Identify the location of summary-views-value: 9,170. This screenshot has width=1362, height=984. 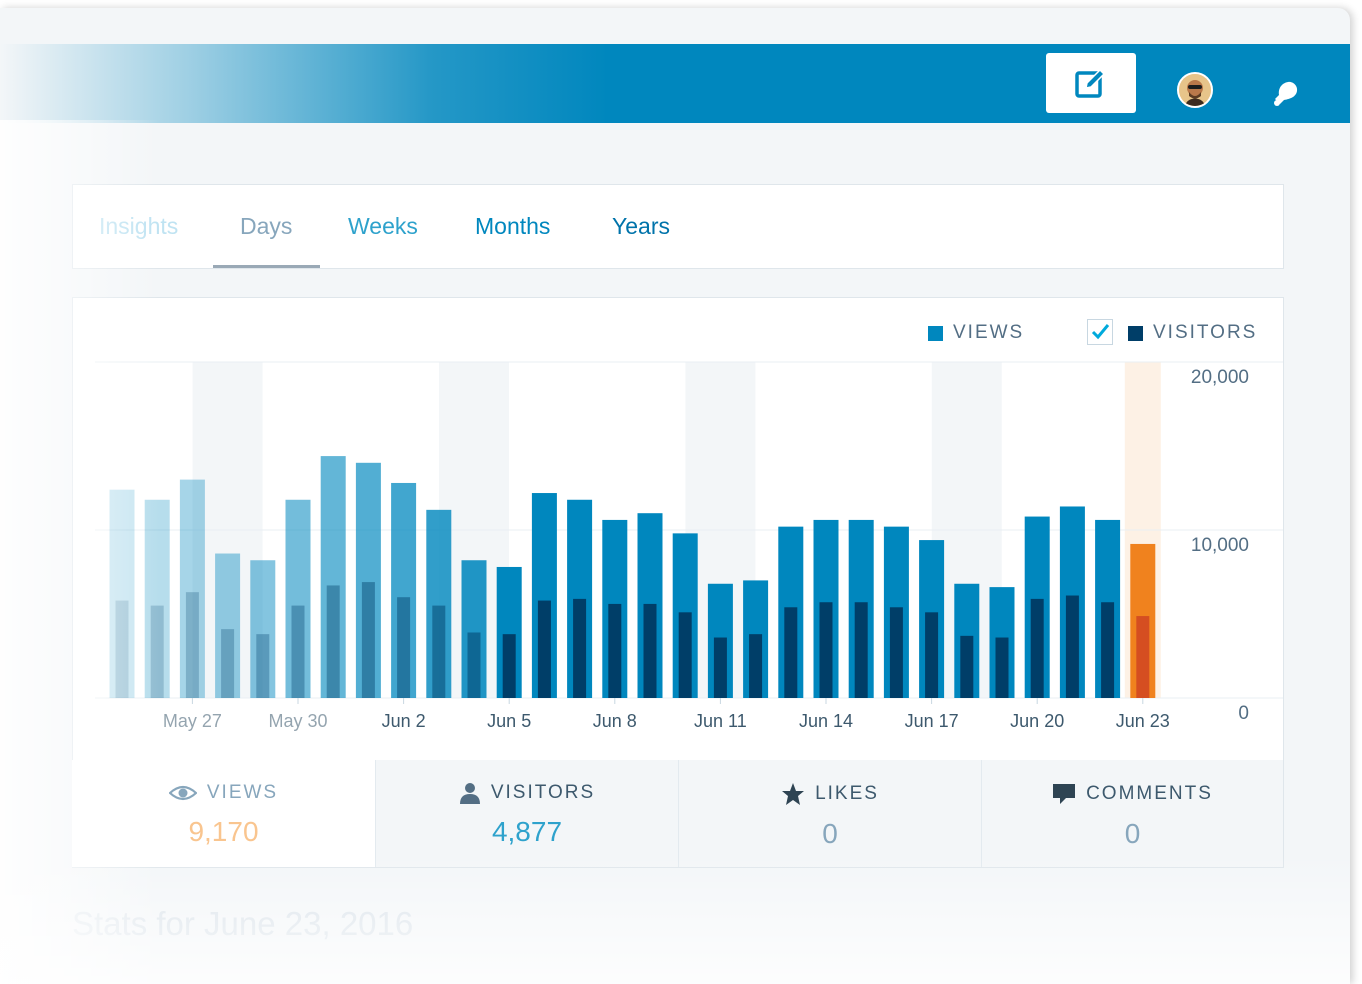
(223, 831).